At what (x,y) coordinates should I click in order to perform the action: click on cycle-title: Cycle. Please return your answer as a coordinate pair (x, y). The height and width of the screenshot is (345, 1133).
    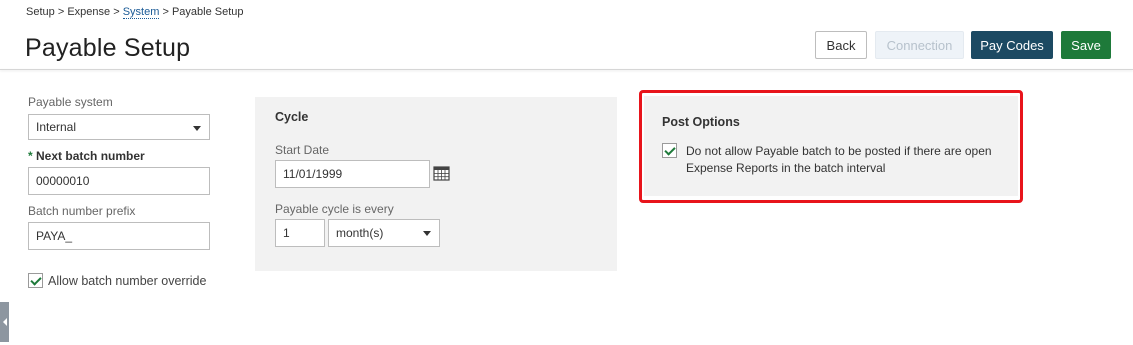
    Looking at the image, I should click on (292, 117).